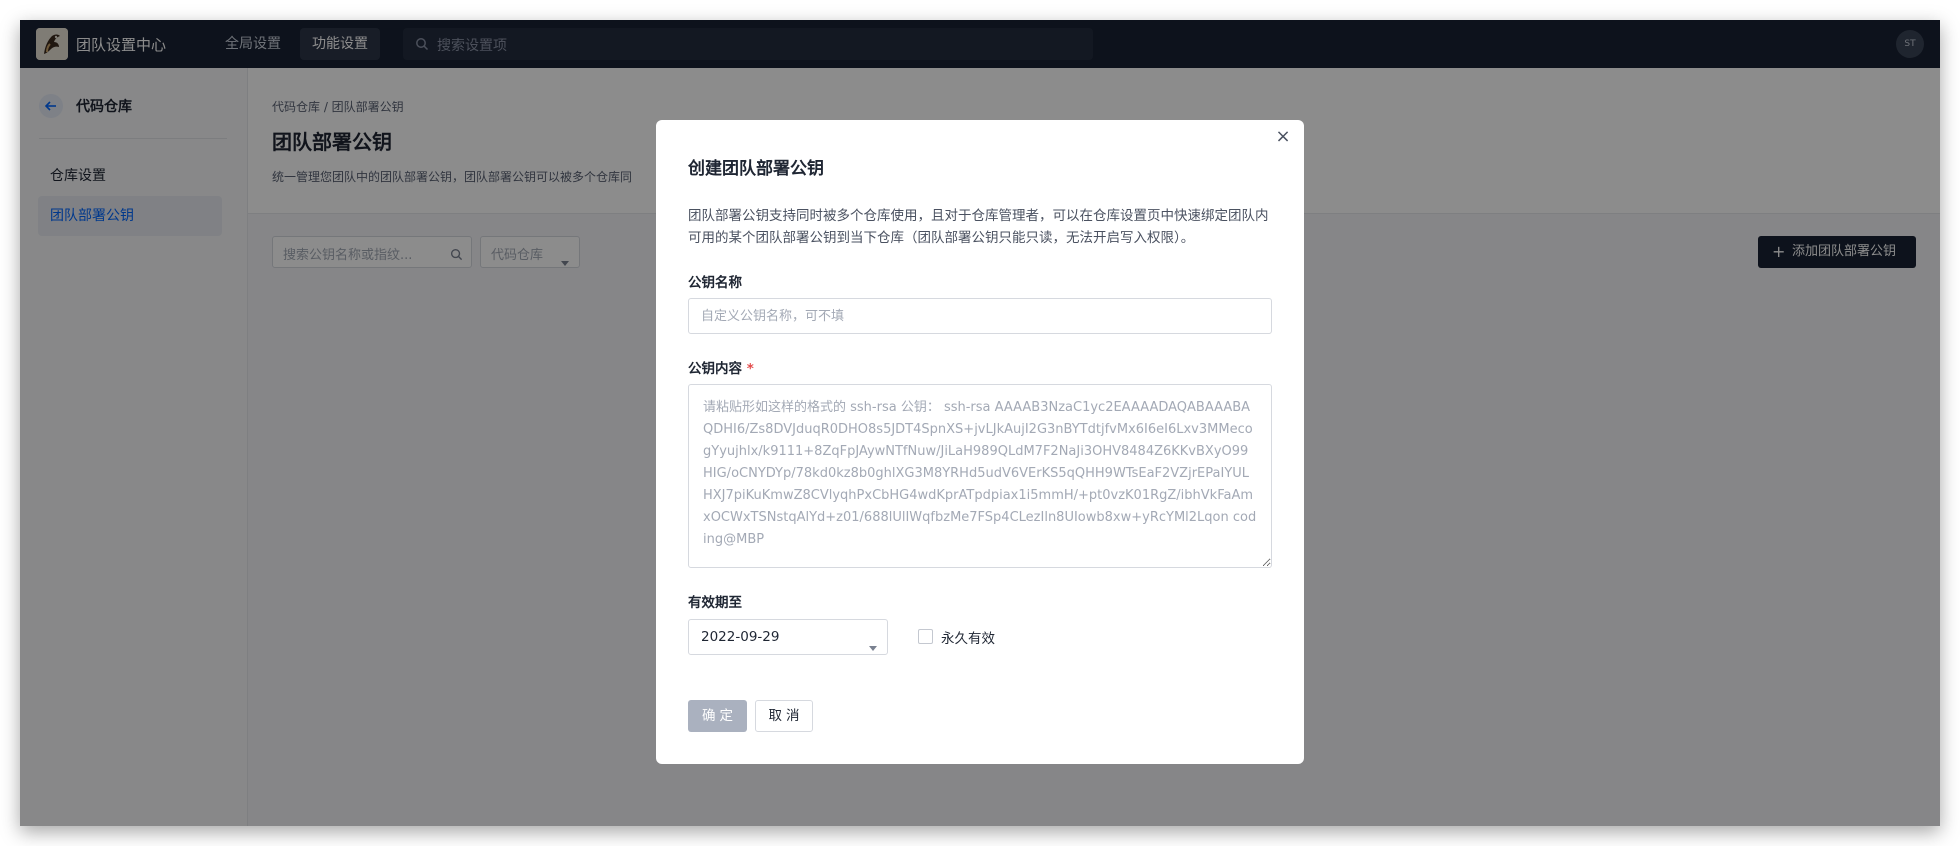  I want to click on expire-date-value: 2022-09-29, so click(740, 637).